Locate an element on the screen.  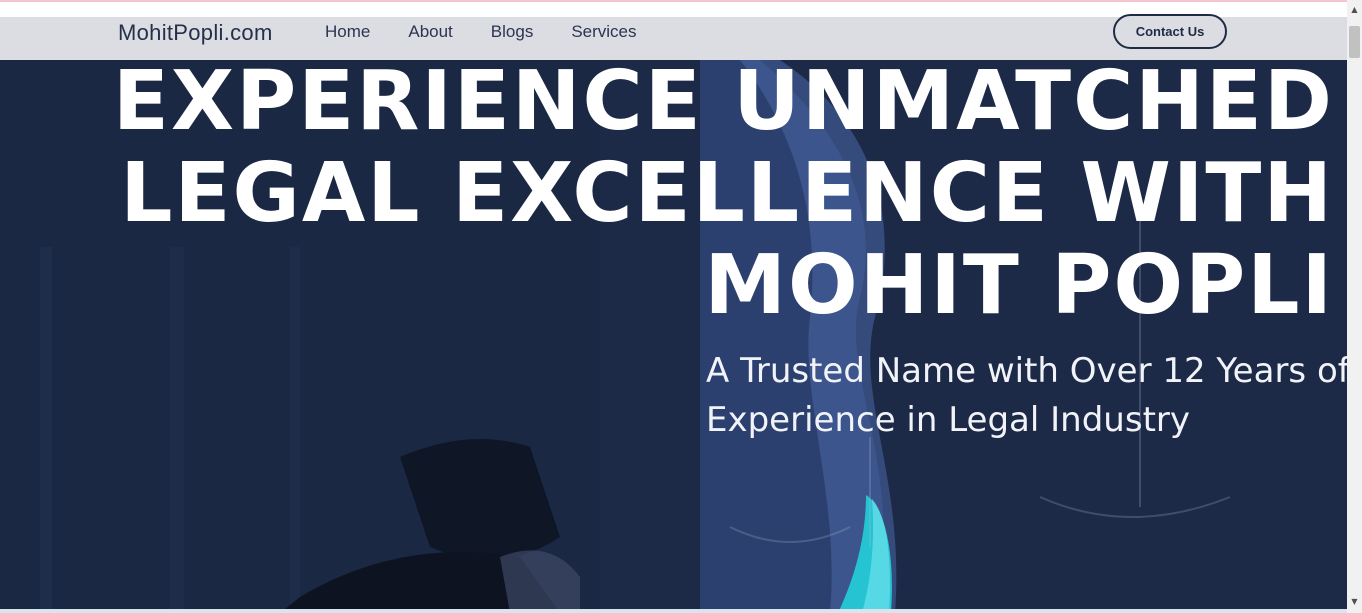
hero-subtitle-line: Experience in Legal Industry is located at coordinates (948, 420).